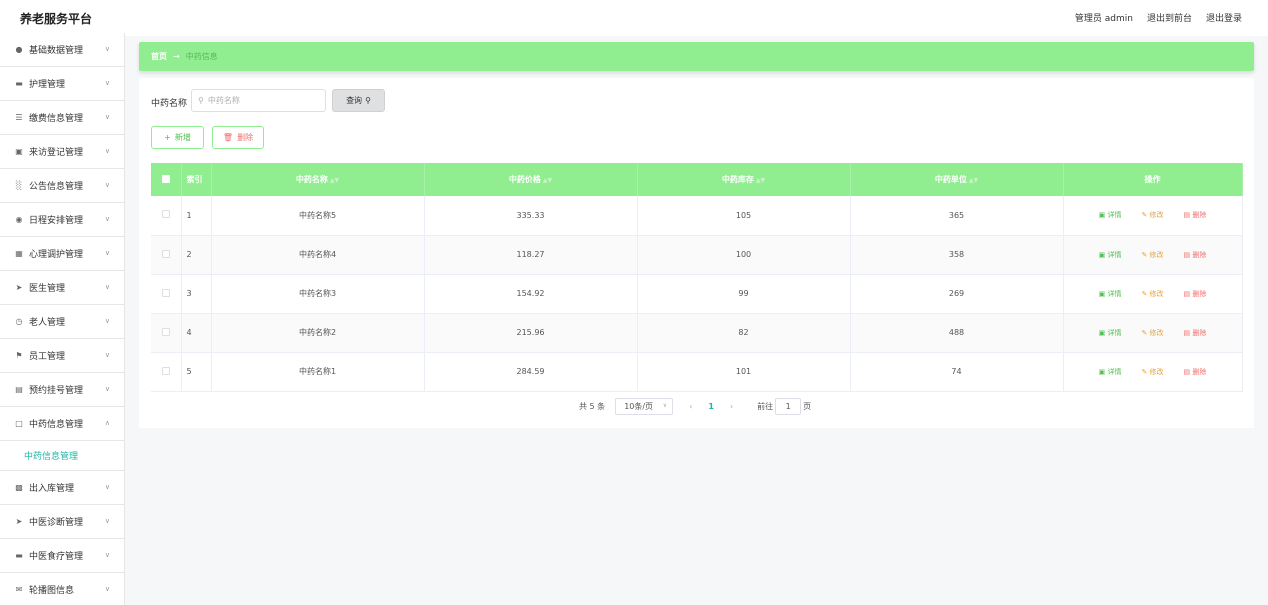 The height and width of the screenshot is (605, 1268). What do you see at coordinates (62, 522) in the screenshot?
I see `sidebar-item: ➤ 中医诊断管理 ∨` at bounding box center [62, 522].